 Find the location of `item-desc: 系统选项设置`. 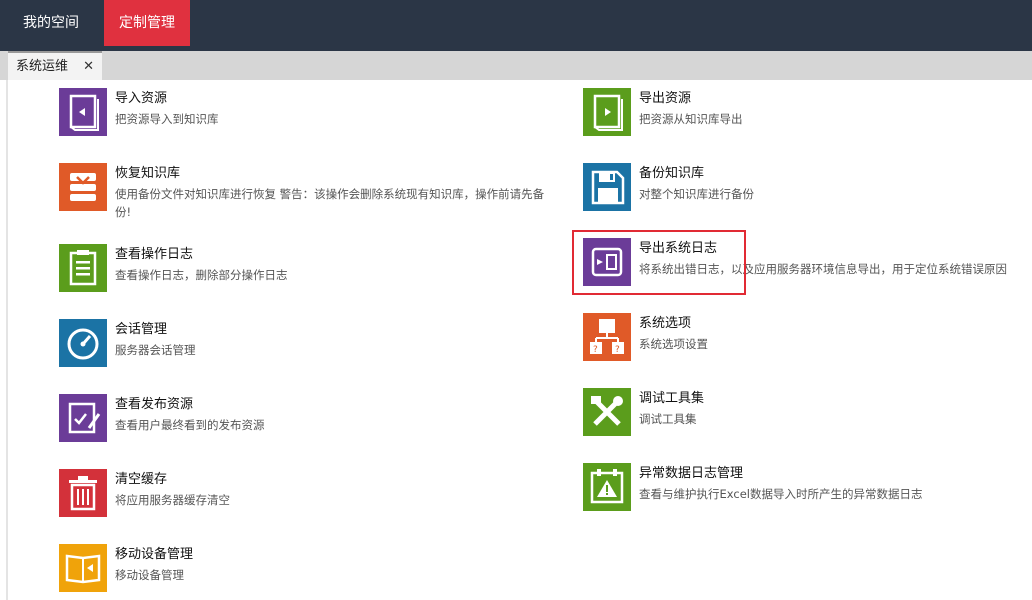

item-desc: 系统选项设置 is located at coordinates (673, 344).